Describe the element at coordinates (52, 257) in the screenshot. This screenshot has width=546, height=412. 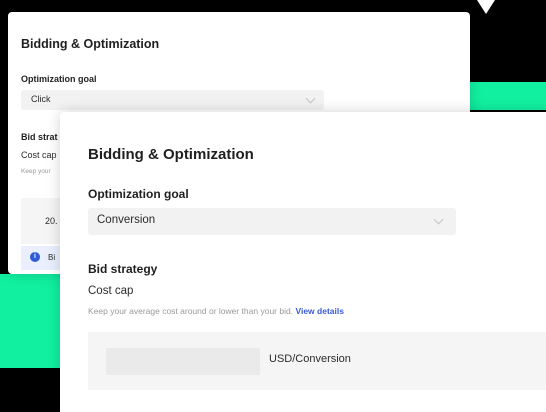
I see `info-banner-text: Bi` at that location.